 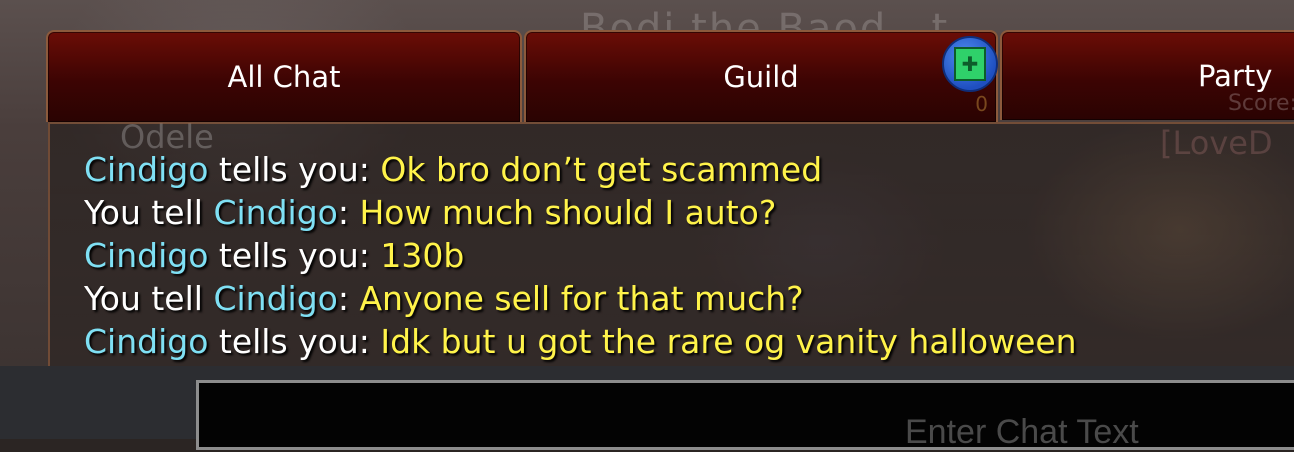 What do you see at coordinates (581, 298) in the screenshot?
I see `message-text: Anyone sell for that much?` at bounding box center [581, 298].